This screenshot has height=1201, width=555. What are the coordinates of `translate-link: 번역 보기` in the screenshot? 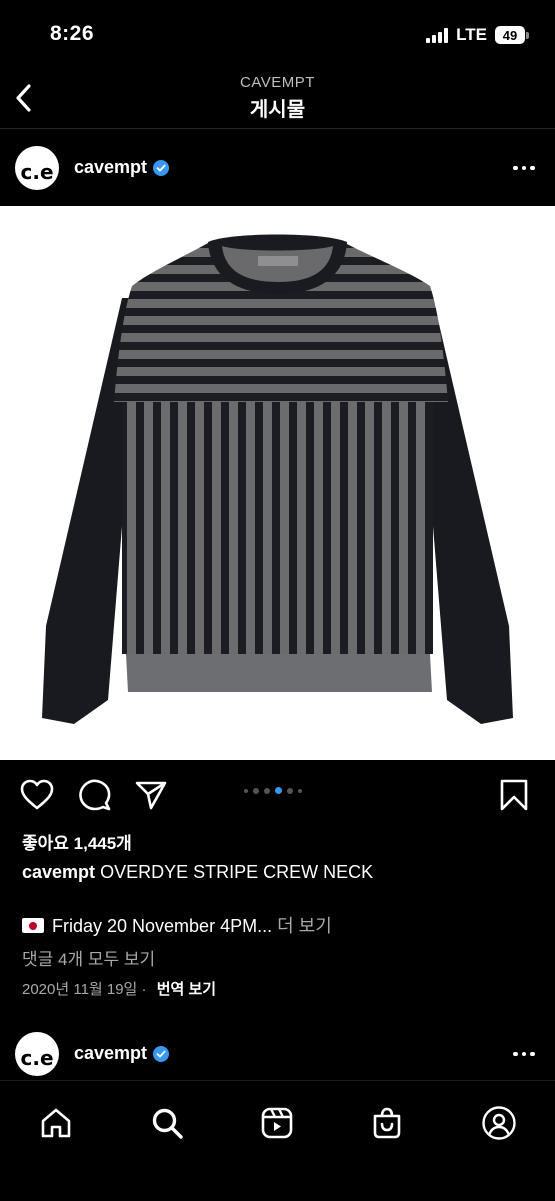 It's located at (186, 989).